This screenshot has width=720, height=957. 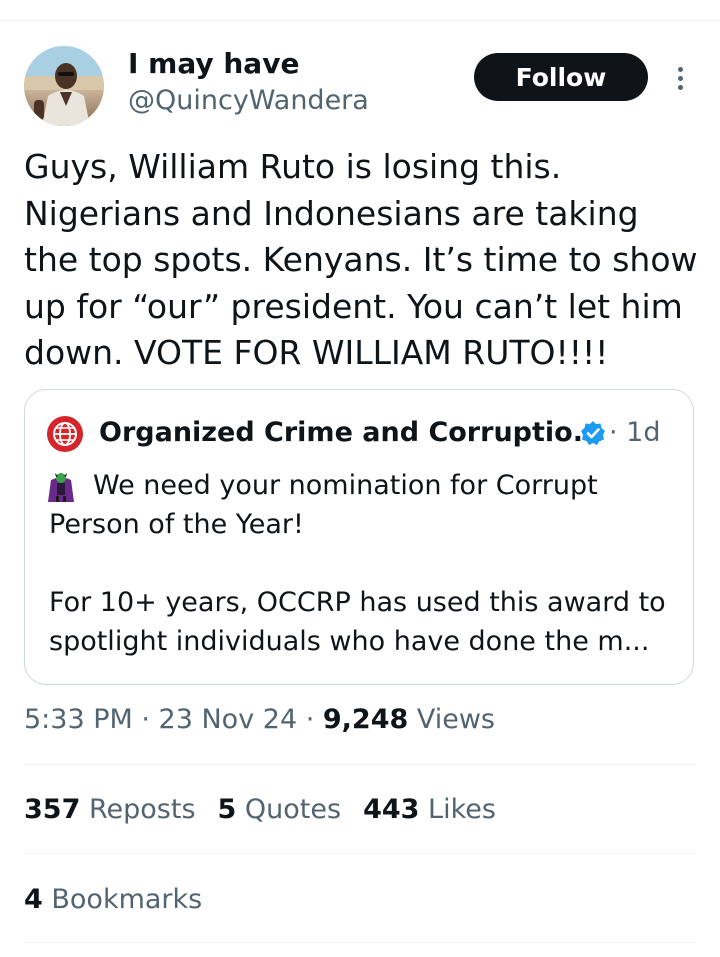 I want to click on author-avatar, so click(x=64, y=86).